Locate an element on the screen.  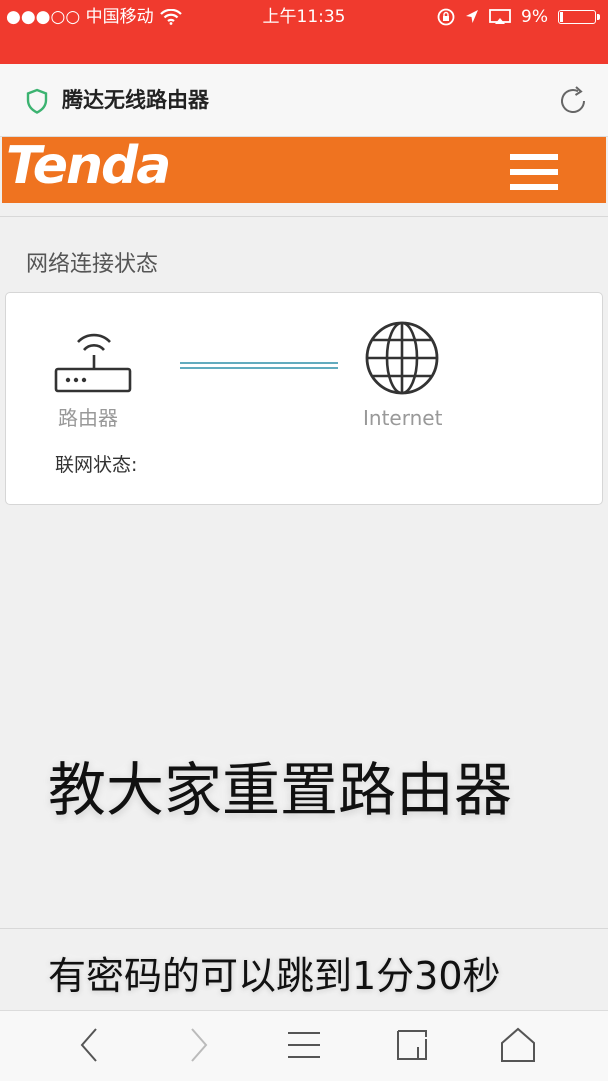
lock-rotation-icon is located at coordinates (446, 17).